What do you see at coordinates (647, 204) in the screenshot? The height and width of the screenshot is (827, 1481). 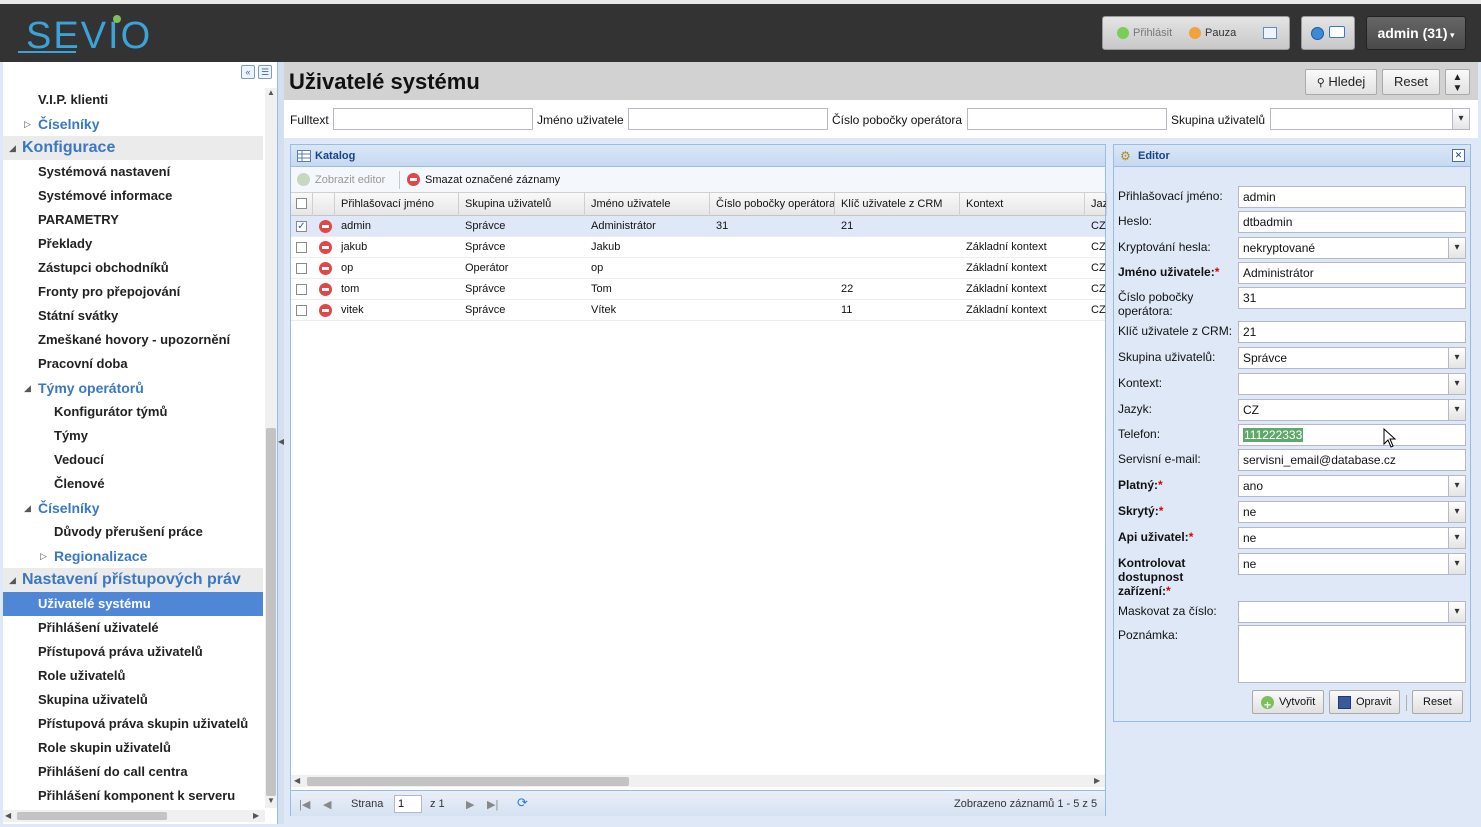 I see `column-header: Jméno uživatele` at bounding box center [647, 204].